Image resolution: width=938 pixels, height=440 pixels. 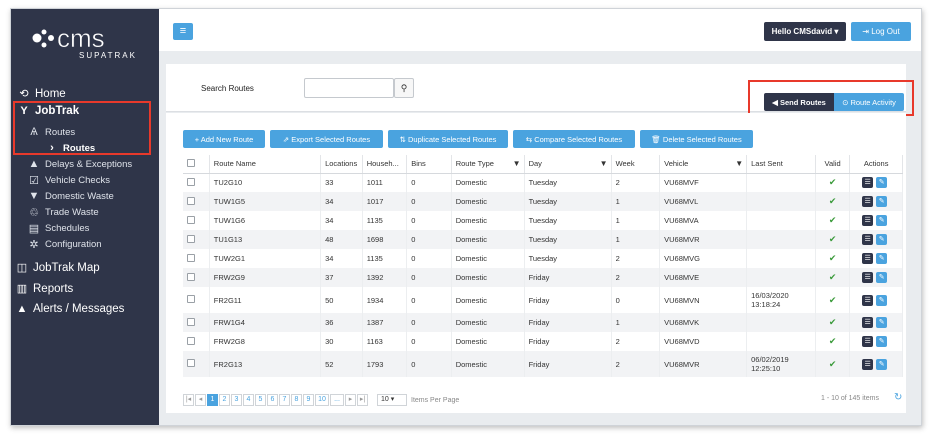 What do you see at coordinates (350, 400) in the screenshot?
I see `next-page-button: ▸` at bounding box center [350, 400].